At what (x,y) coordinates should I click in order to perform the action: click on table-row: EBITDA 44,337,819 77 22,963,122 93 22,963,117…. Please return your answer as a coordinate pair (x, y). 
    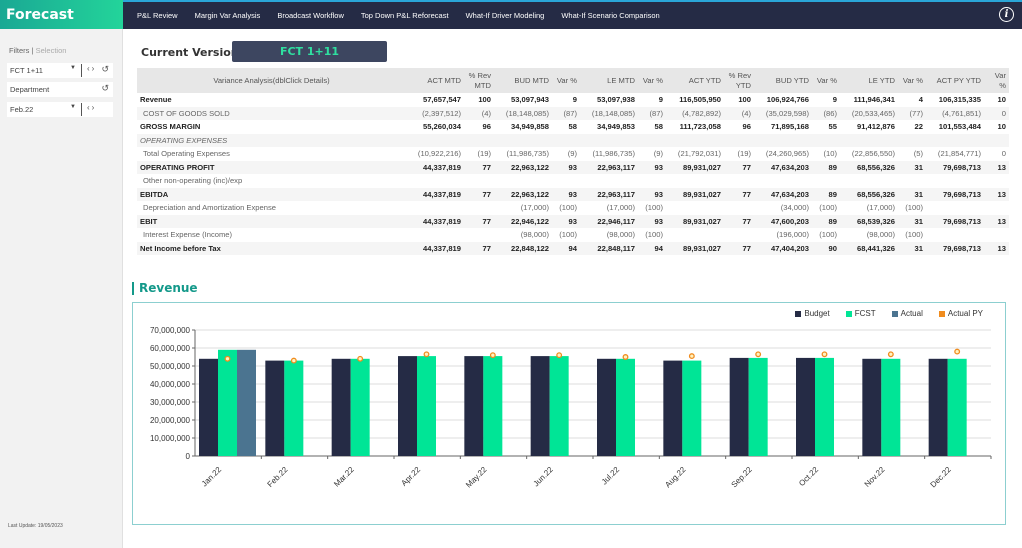
    Looking at the image, I should click on (573, 194).